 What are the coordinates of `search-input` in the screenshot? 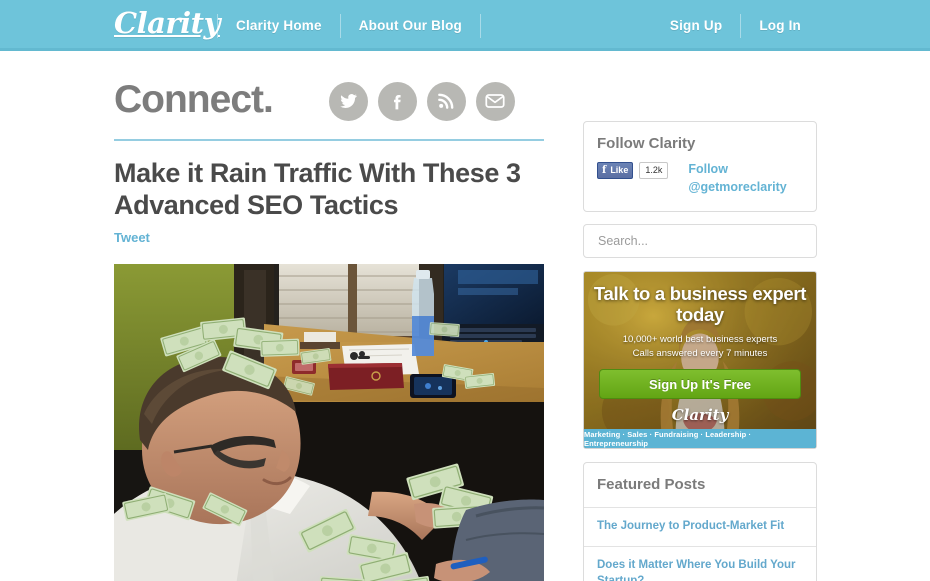 It's located at (700, 241).